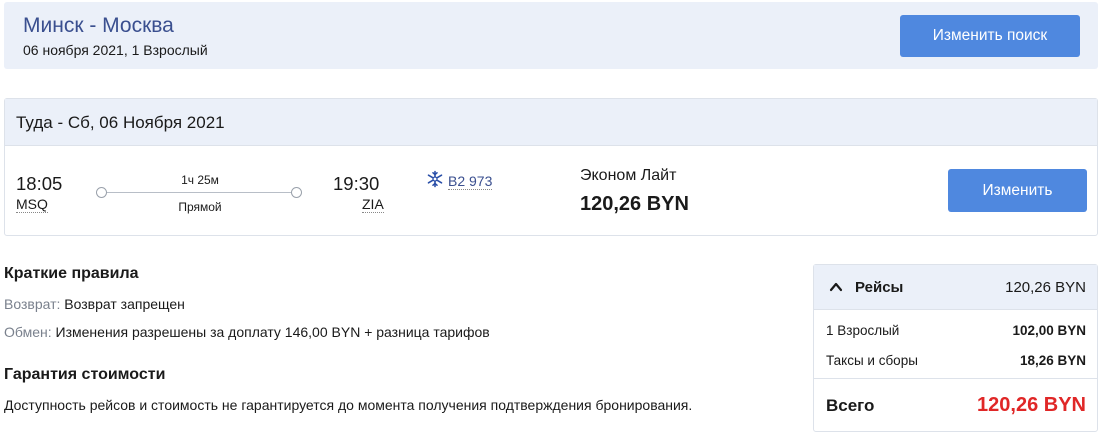 Image resolution: width=1100 pixels, height=432 pixels. I want to click on price-divider, so click(955, 378).